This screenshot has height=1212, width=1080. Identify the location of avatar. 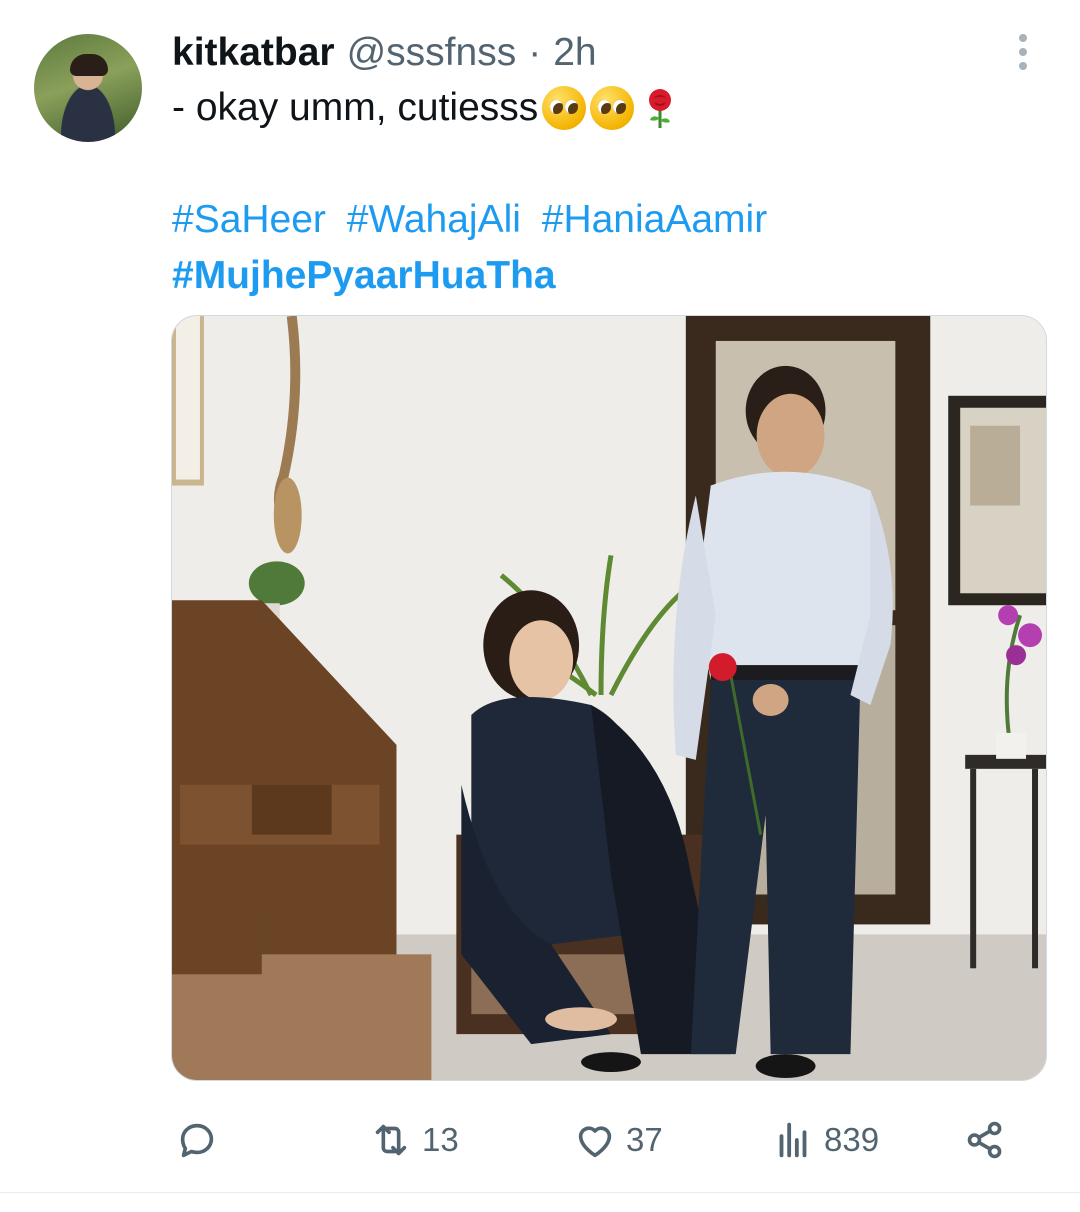
(88, 88).